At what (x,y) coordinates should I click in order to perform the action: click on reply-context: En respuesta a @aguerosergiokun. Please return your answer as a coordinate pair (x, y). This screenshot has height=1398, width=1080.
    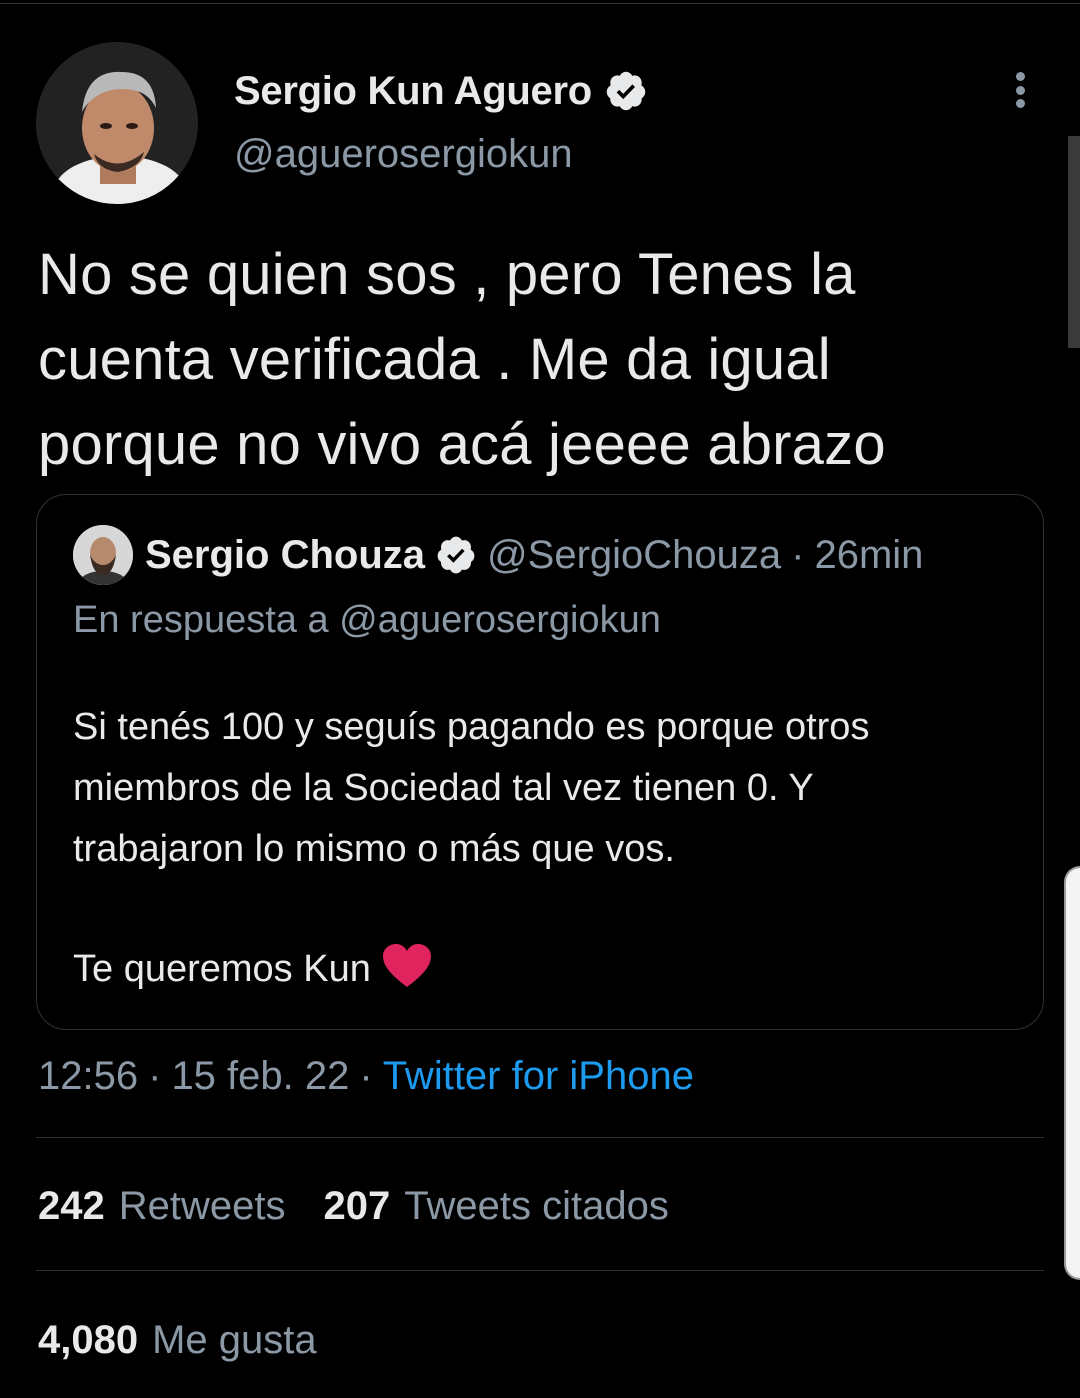
    Looking at the image, I should click on (367, 620).